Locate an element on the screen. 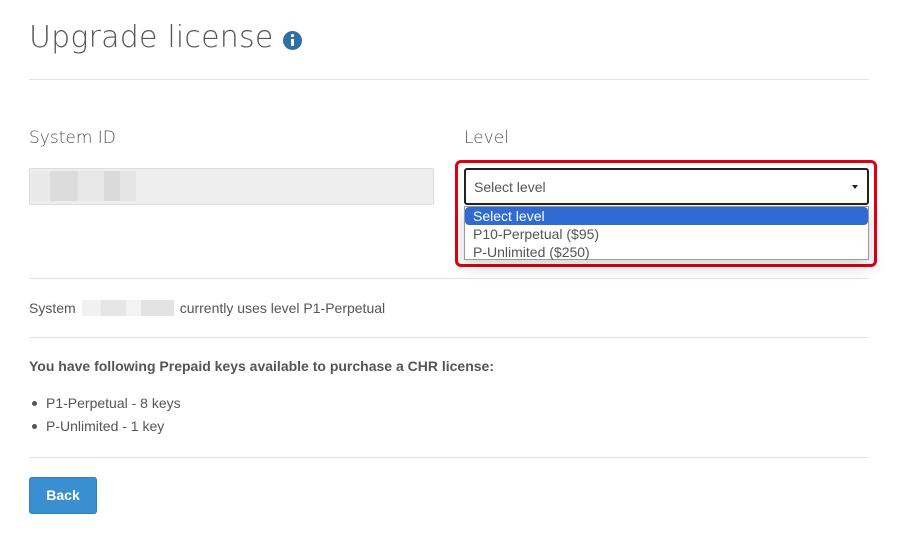 The height and width of the screenshot is (539, 900). level-label: Level is located at coordinates (486, 138).